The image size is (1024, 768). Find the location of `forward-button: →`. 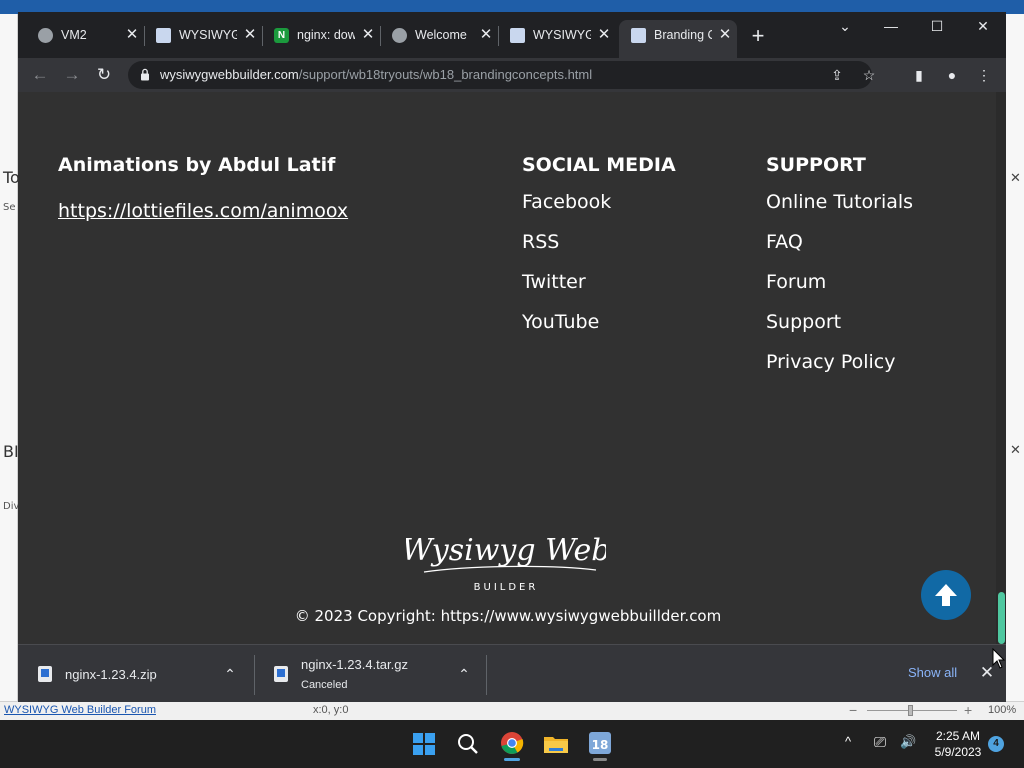

forward-button: → is located at coordinates (72, 75).